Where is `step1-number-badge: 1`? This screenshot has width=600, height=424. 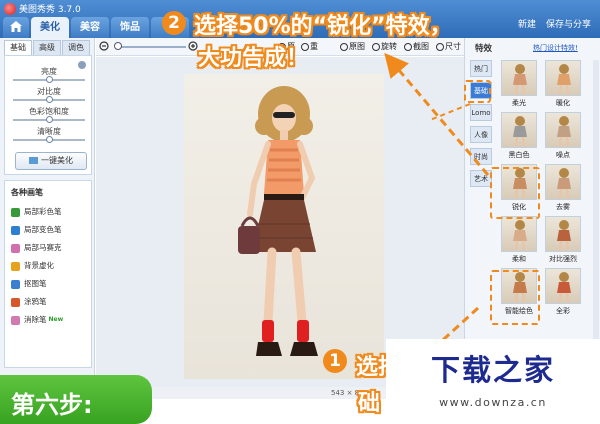 step1-number-badge: 1 is located at coordinates (335, 361).